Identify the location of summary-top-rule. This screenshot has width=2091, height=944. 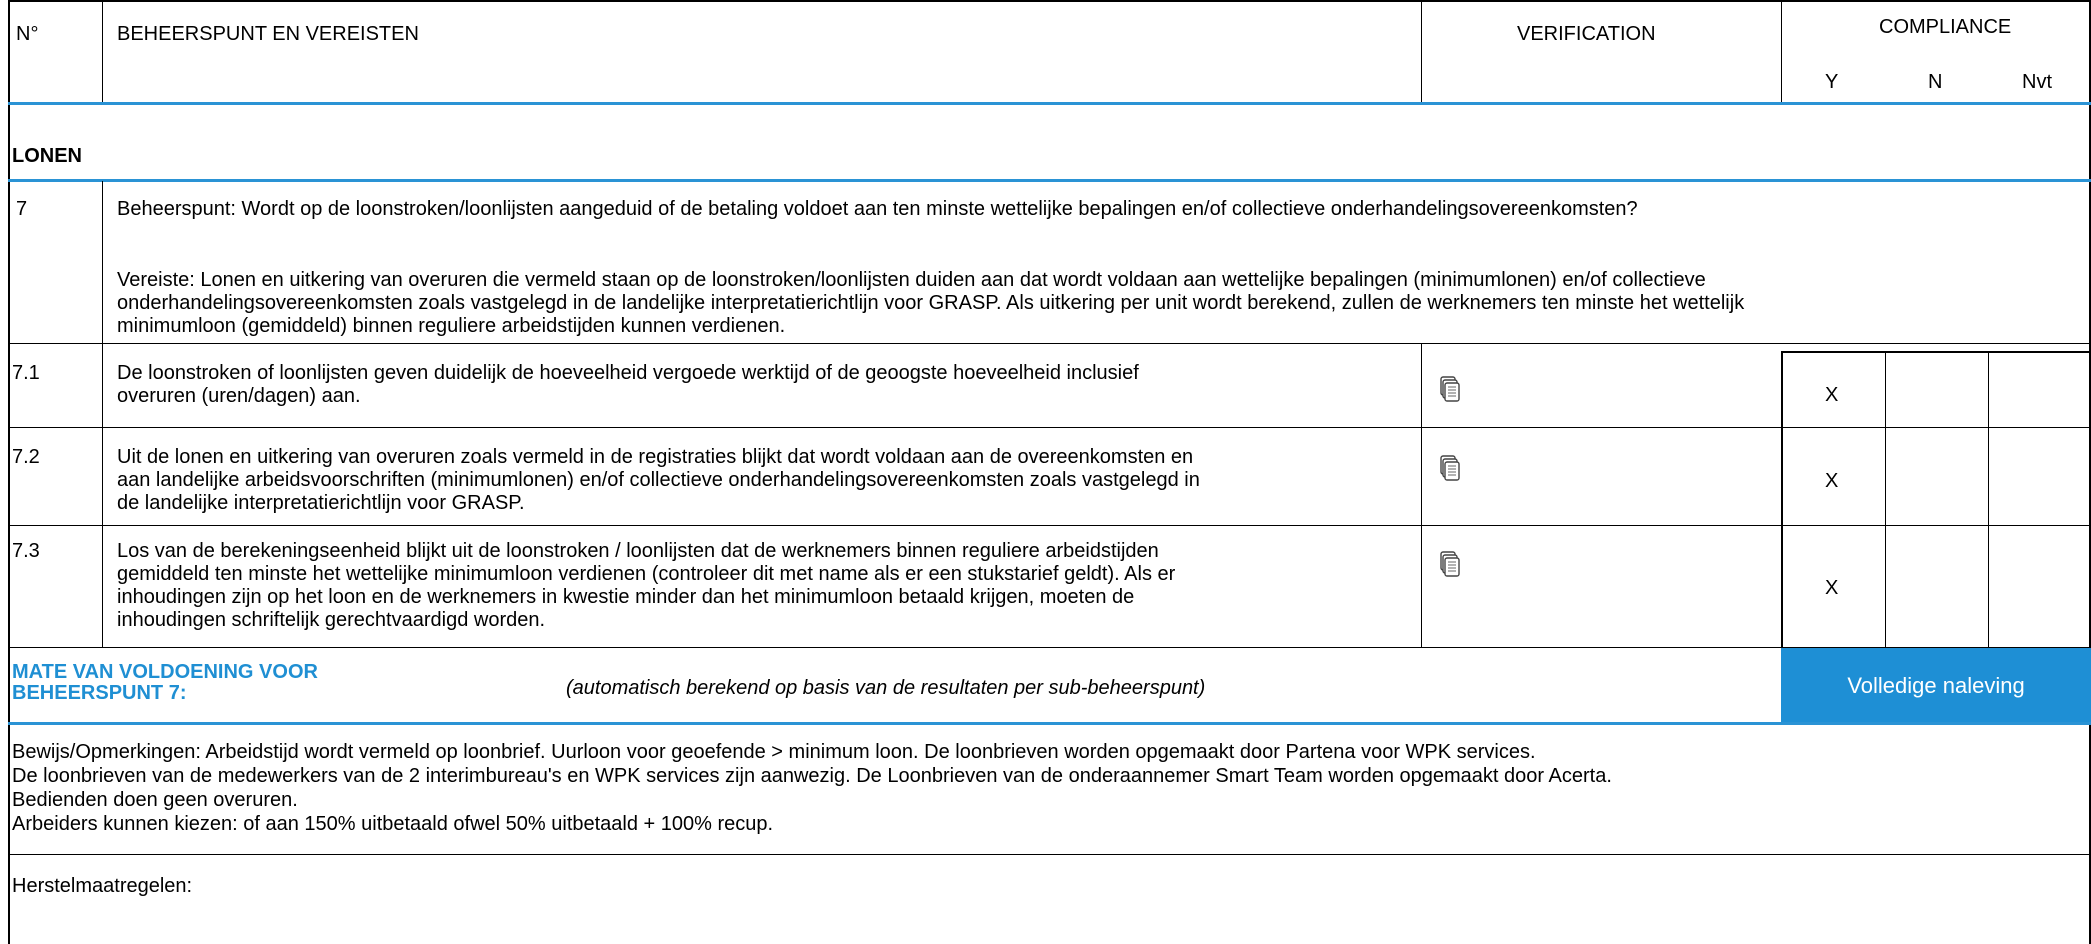
(1049, 723).